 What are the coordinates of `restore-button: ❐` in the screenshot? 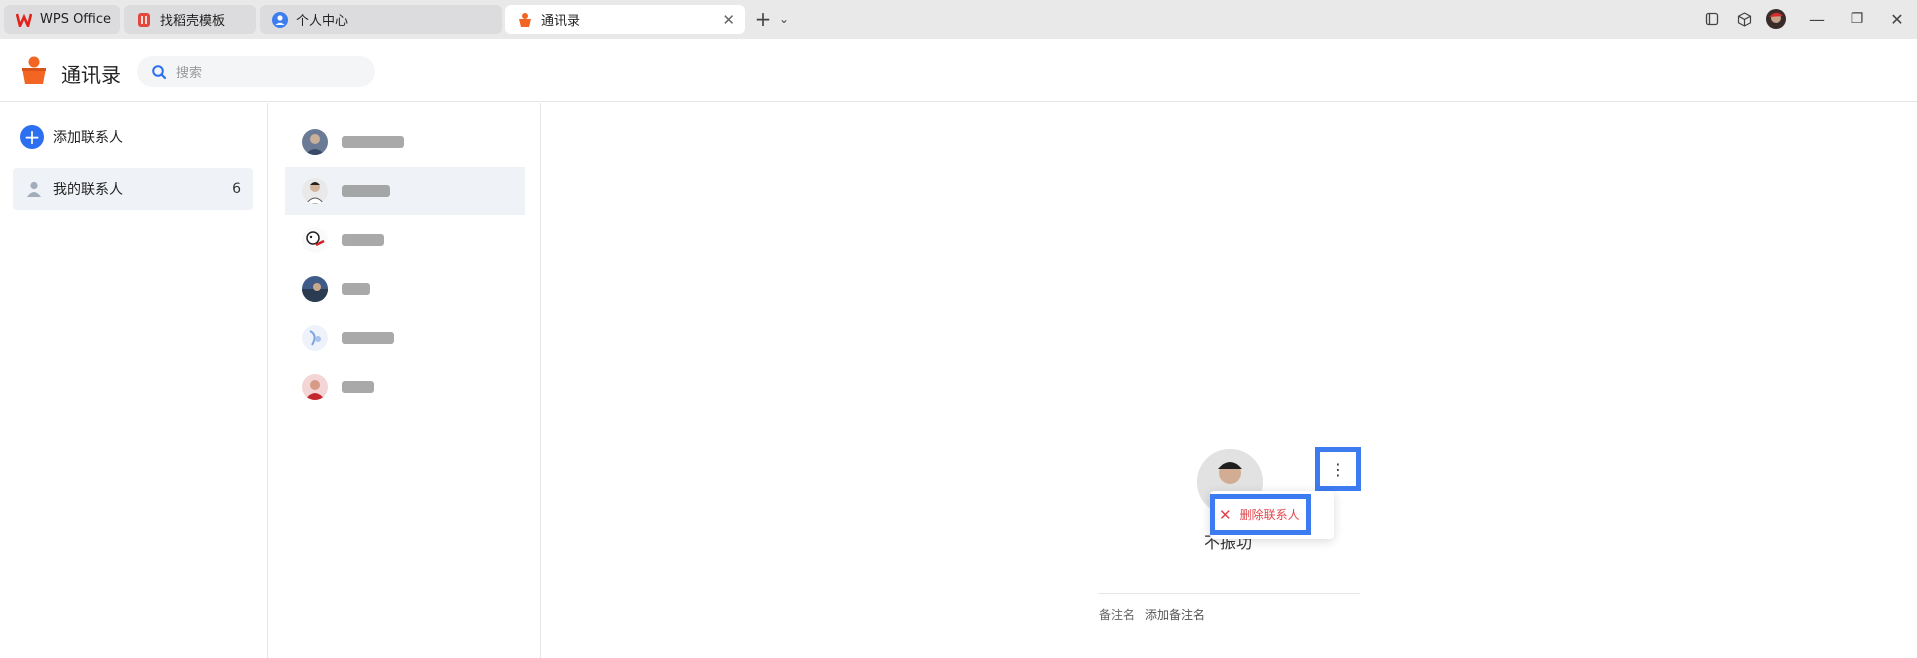 It's located at (1857, 19).